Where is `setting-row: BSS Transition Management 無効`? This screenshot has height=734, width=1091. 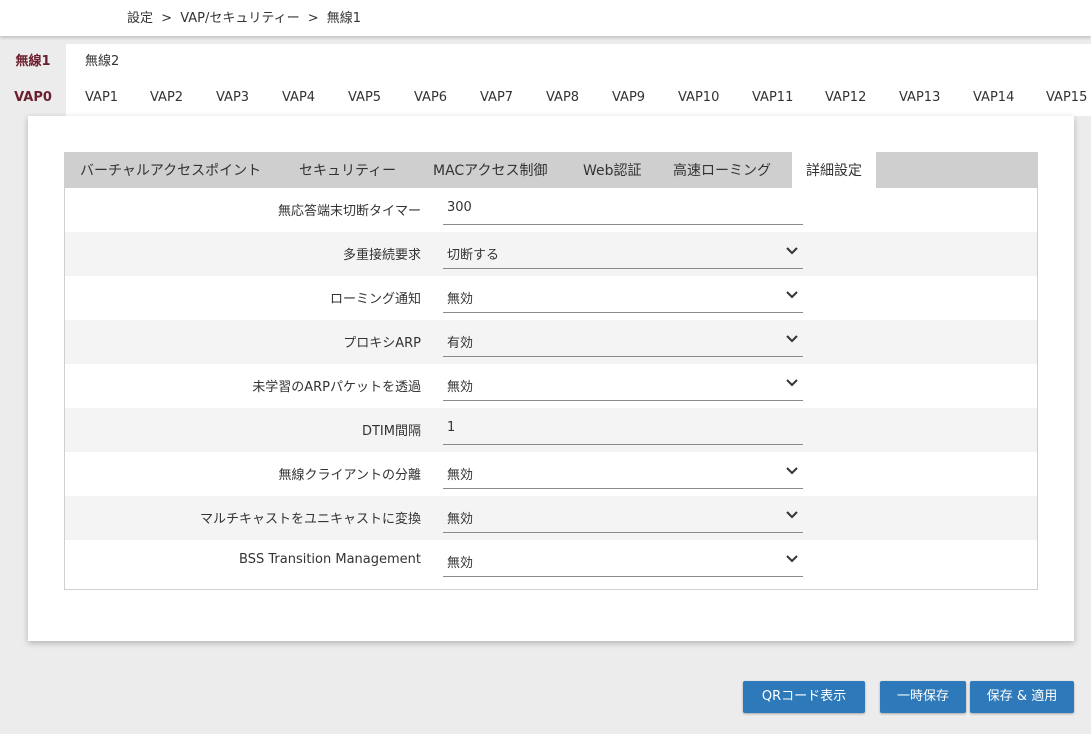 setting-row: BSS Transition Management 無効 is located at coordinates (551, 562).